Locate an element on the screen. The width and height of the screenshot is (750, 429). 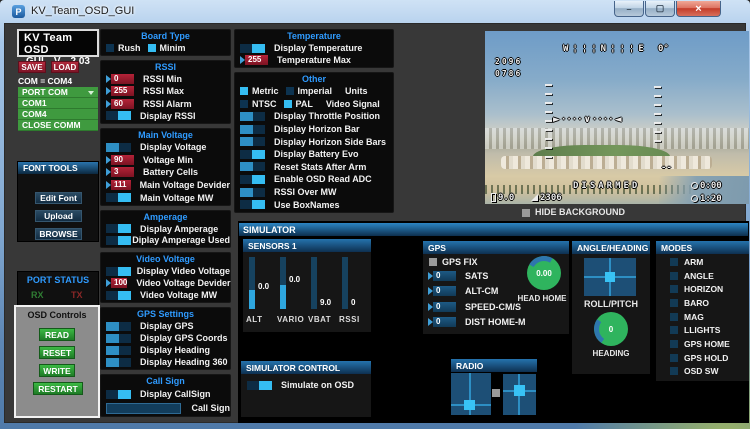
slider-value: 9.0 is located at coordinates (326, 302).